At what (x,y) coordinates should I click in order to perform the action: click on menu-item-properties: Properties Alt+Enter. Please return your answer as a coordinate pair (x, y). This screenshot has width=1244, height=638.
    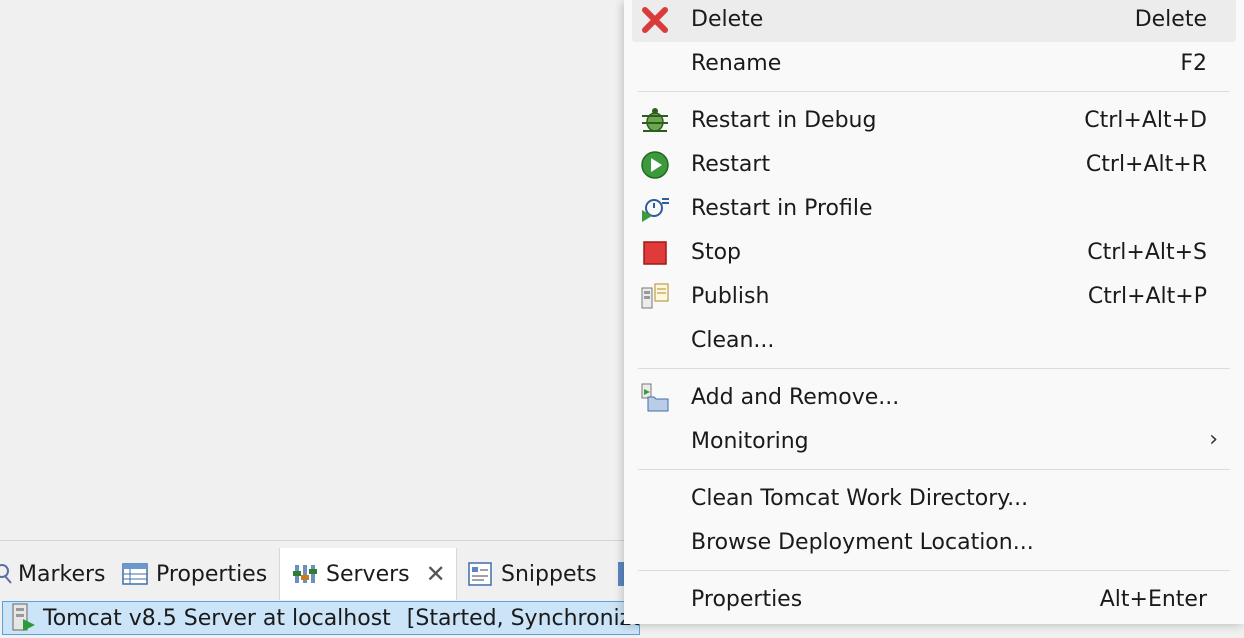
    Looking at the image, I should click on (934, 600).